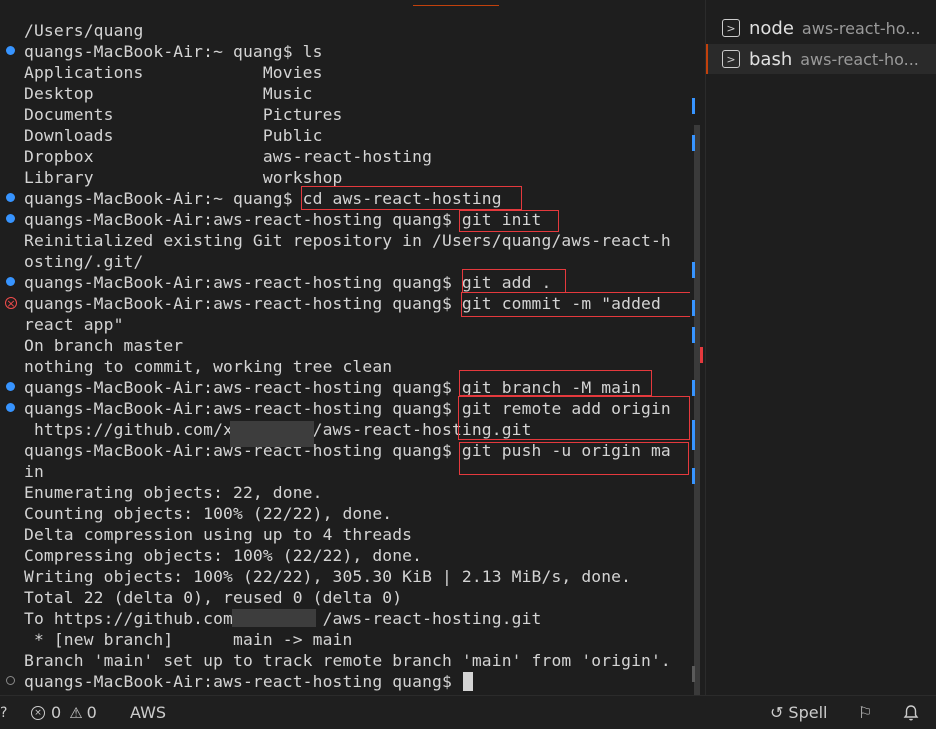 The height and width of the screenshot is (729, 936). I want to click on terminal-line: Dropbox aws-react-hosting, so click(228, 156).